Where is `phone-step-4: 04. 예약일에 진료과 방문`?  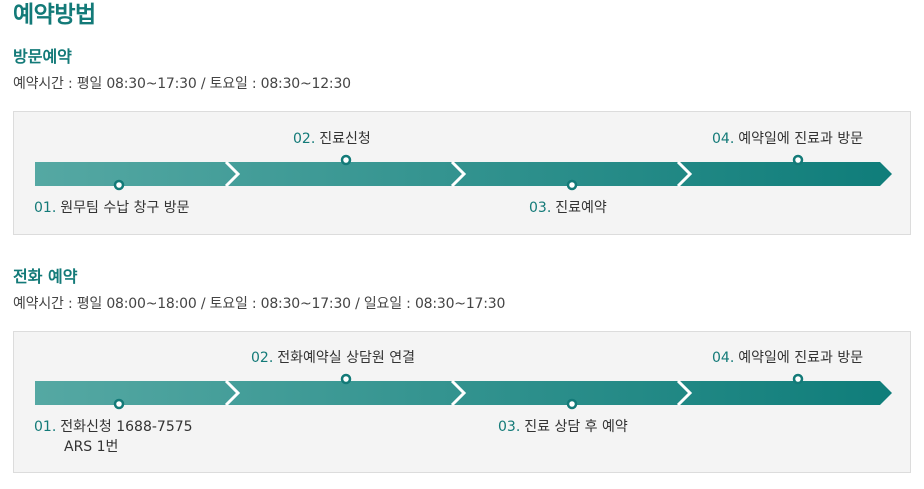
phone-step-4: 04. 예약일에 진료과 방문 is located at coordinates (787, 358).